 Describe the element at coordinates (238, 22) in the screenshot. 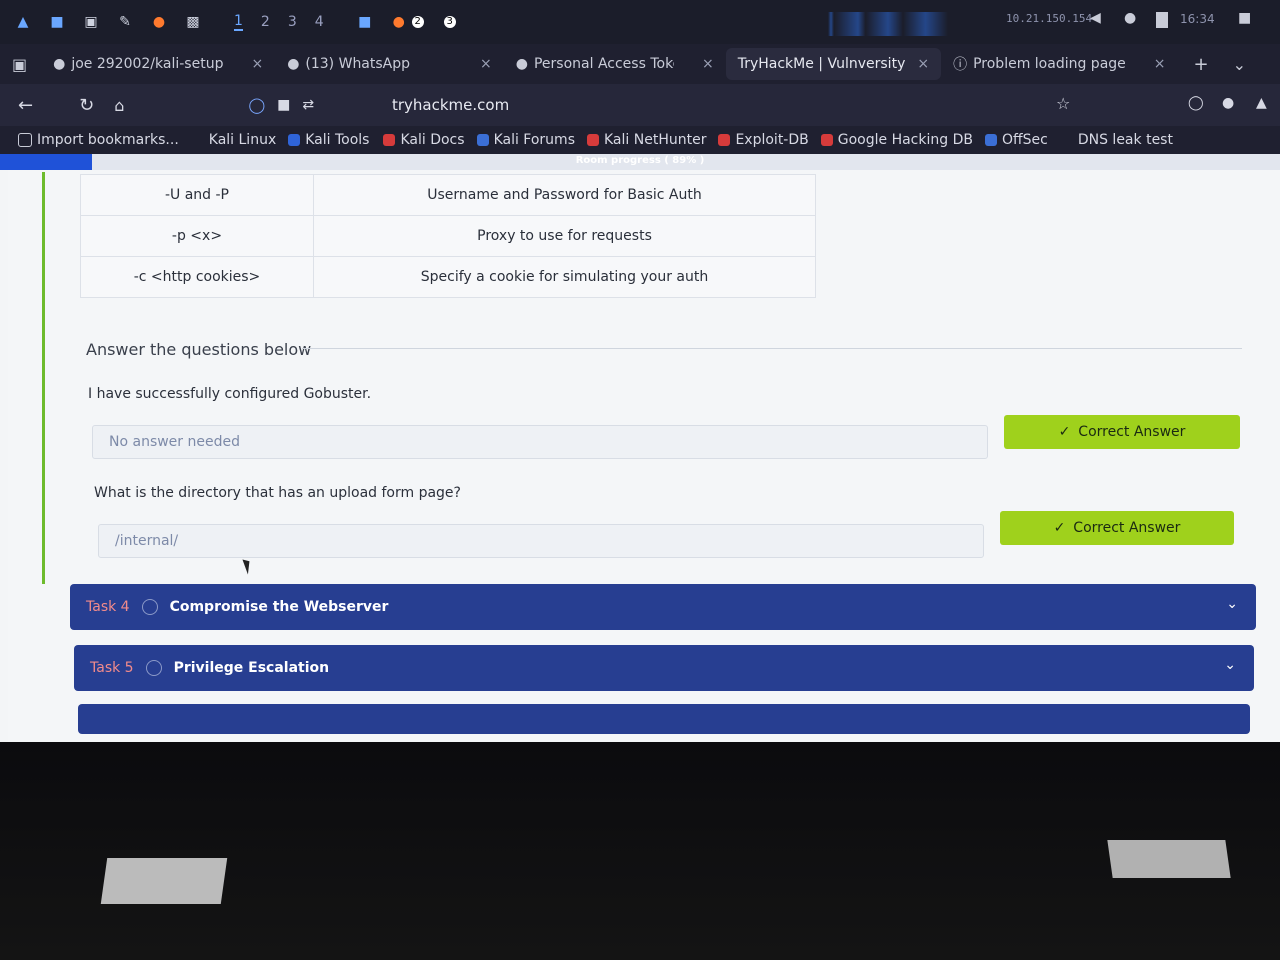

I see `workspace-1: 1` at that location.